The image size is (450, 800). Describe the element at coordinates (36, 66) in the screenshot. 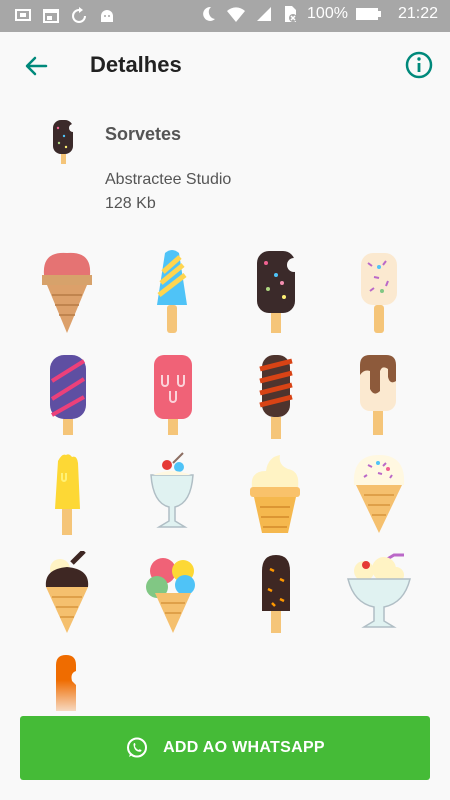

I see `back-arrow-icon` at that location.